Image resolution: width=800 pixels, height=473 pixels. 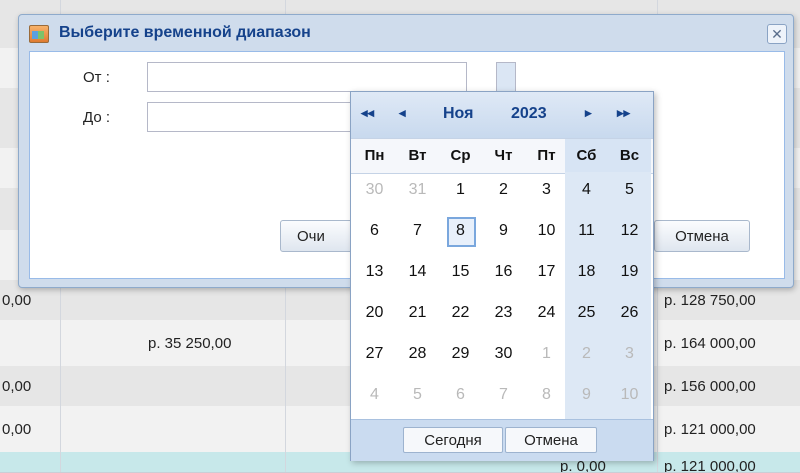 I want to click on day-cell: 14, so click(x=417, y=272).